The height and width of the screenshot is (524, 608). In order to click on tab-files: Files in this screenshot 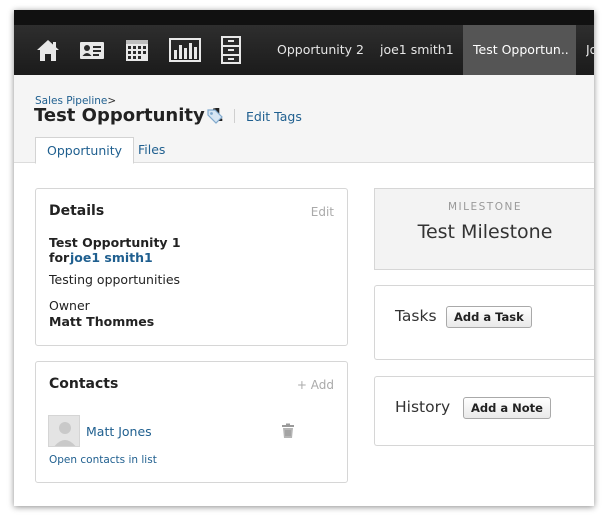, I will do `click(151, 150)`.